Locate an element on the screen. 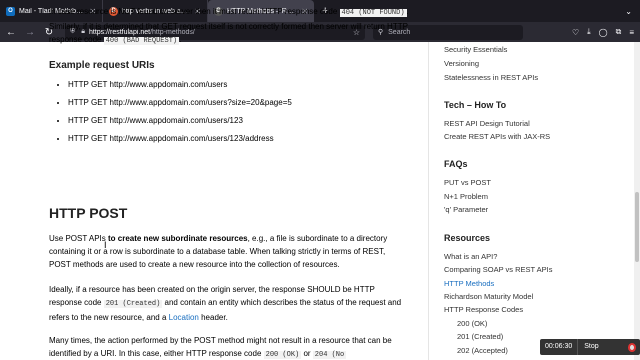  sidebar-item-201: 201 (Created) is located at coordinates (480, 336).